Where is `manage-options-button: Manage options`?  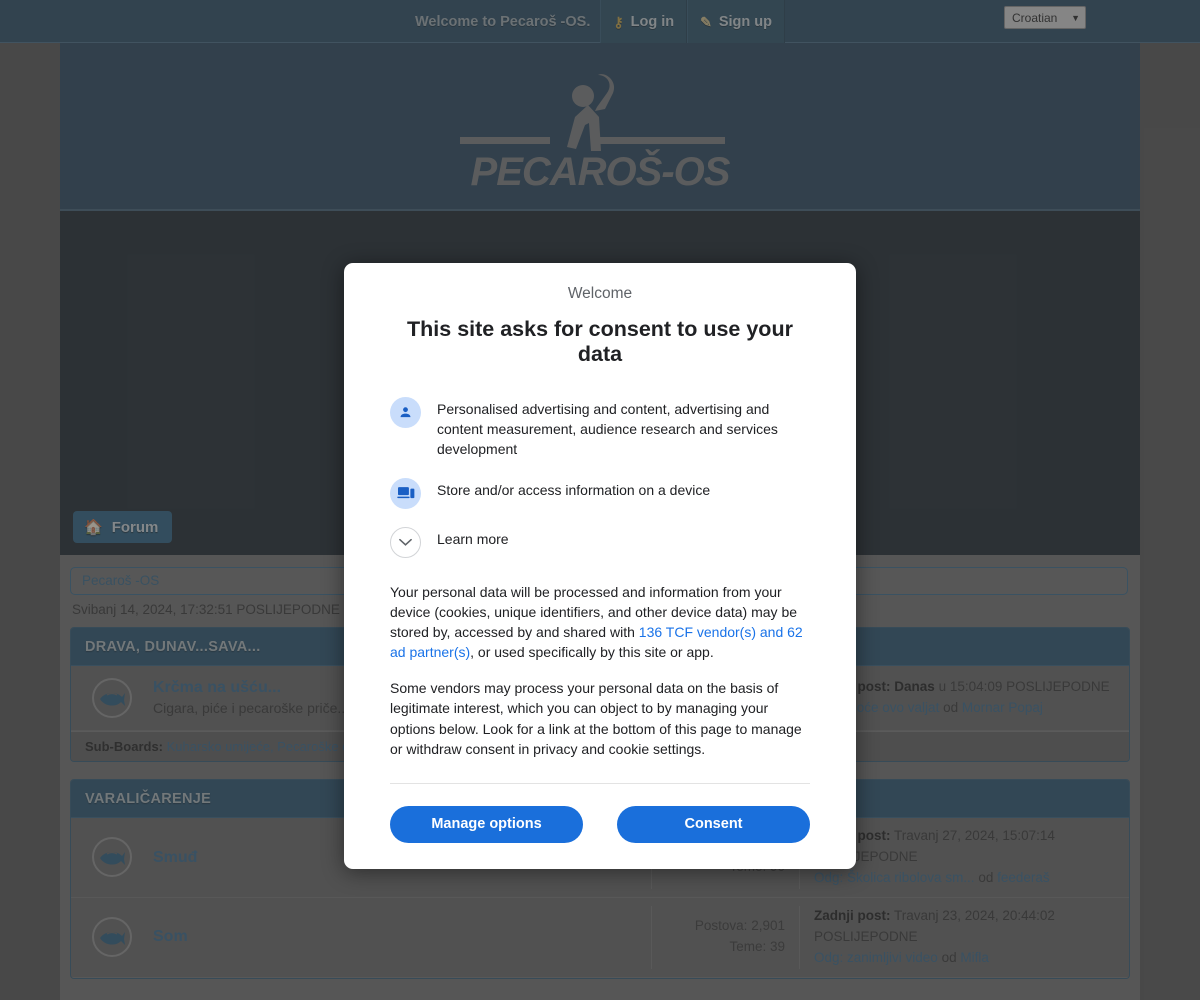
manage-options-button: Manage options is located at coordinates (486, 824).